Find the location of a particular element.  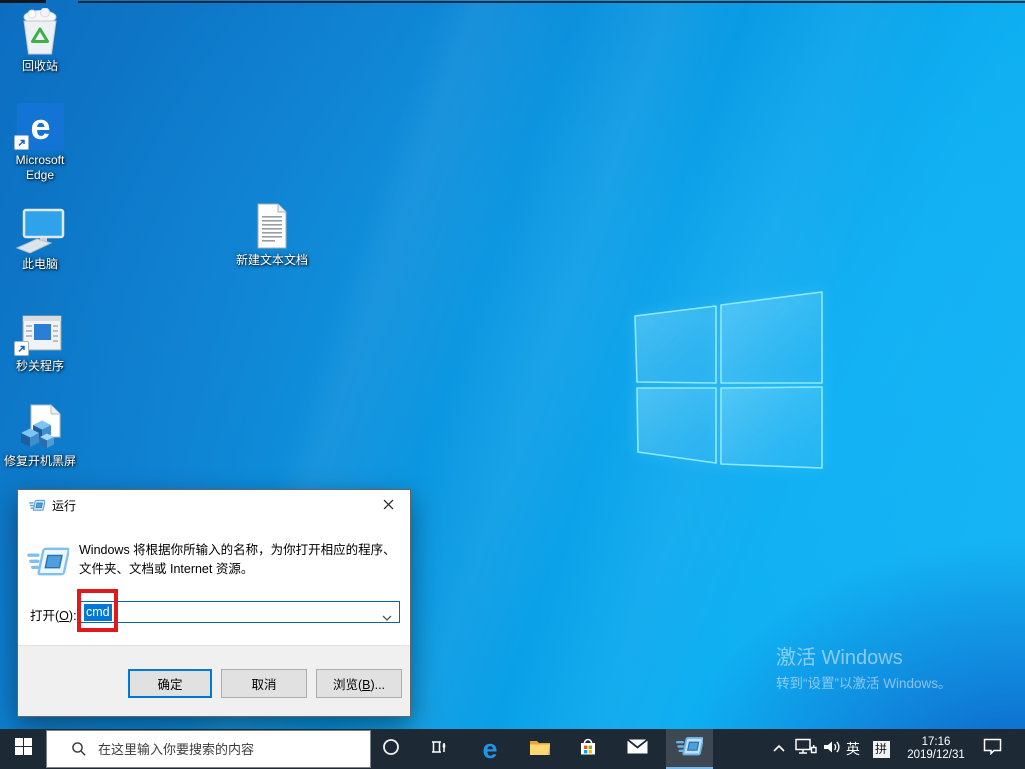

text-document-icon is located at coordinates (272, 225).